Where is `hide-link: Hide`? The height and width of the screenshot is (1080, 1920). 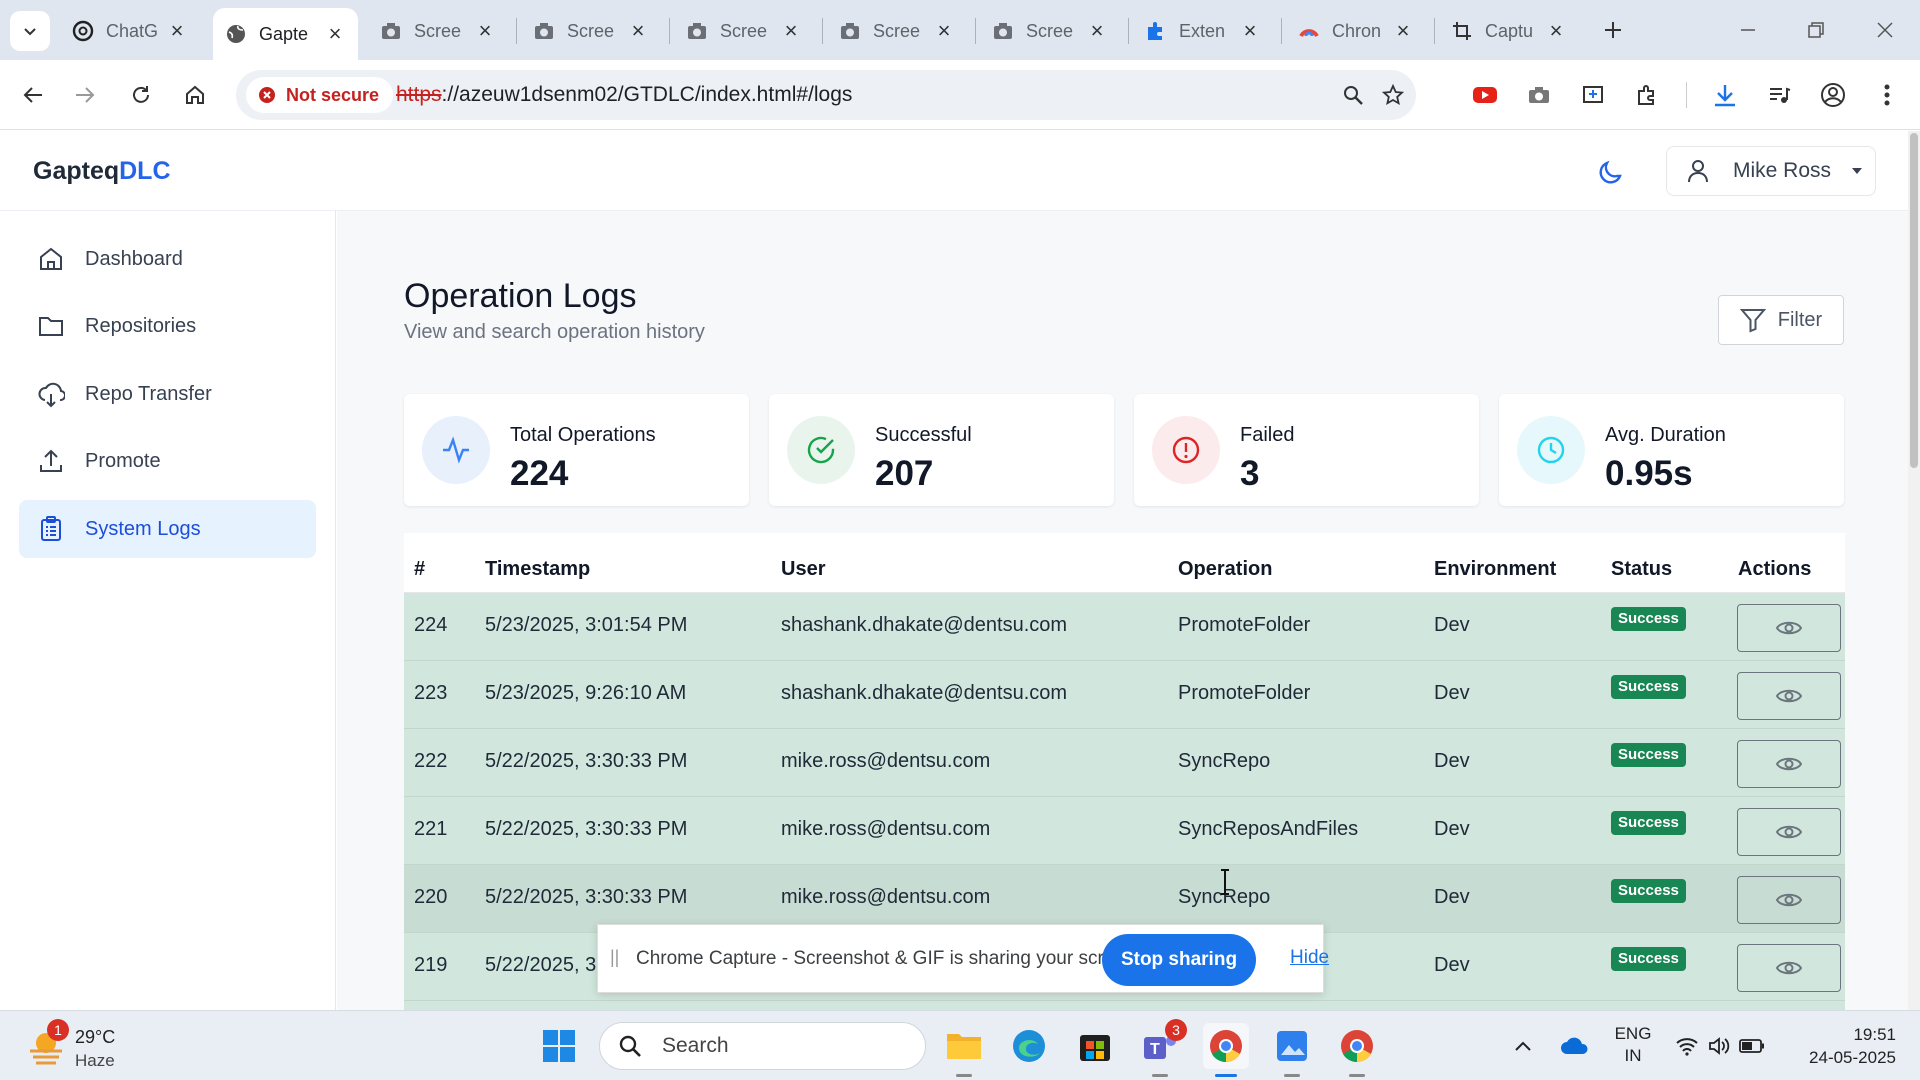 hide-link: Hide is located at coordinates (1309, 958).